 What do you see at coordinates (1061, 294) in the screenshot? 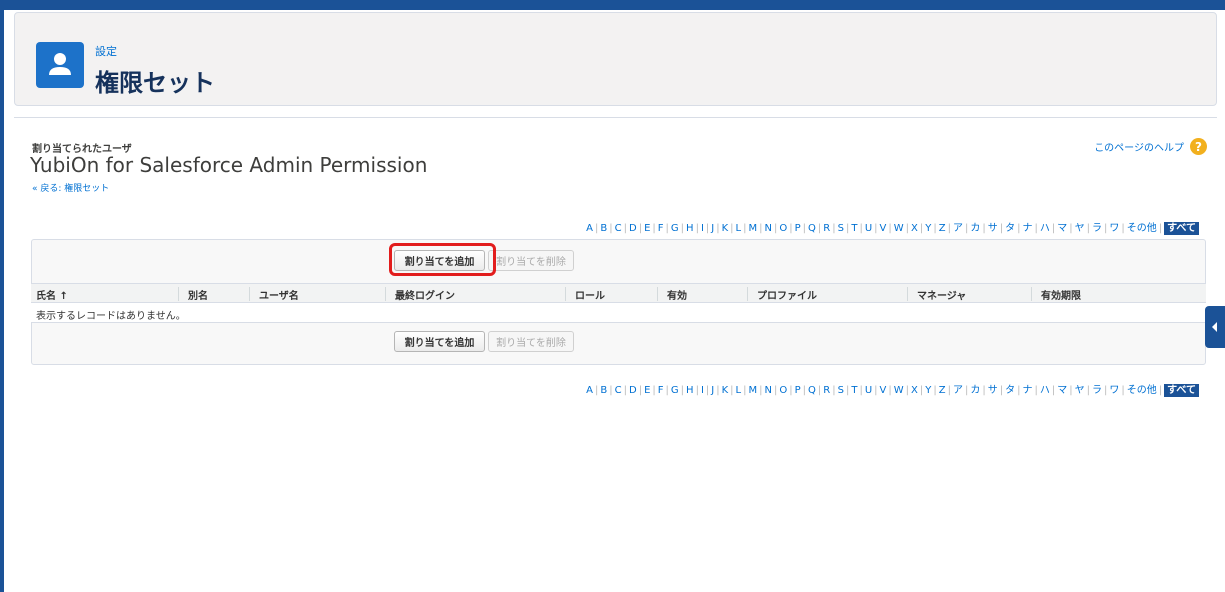
I see `column-header: 有効期限` at bounding box center [1061, 294].